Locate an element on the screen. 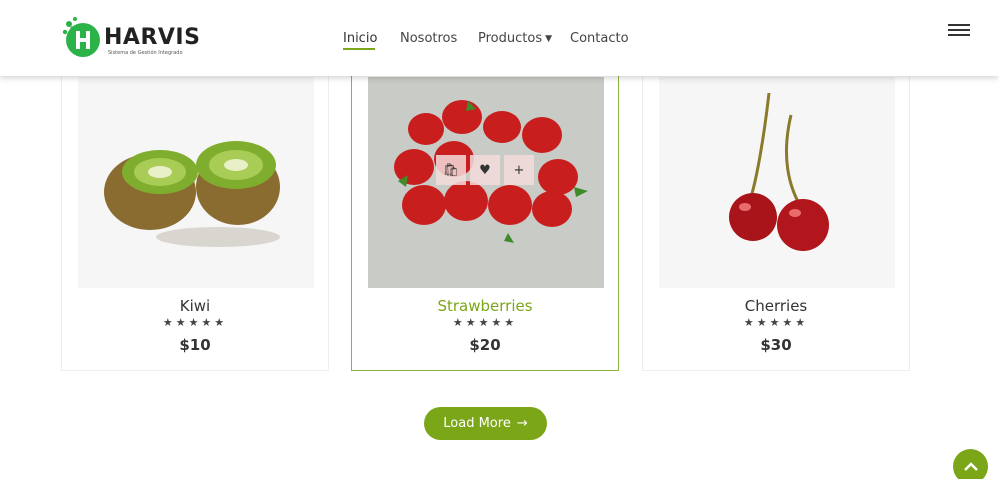  harvis-logo: HARVIS Sistema de Gestión Integrado is located at coordinates (130, 38).